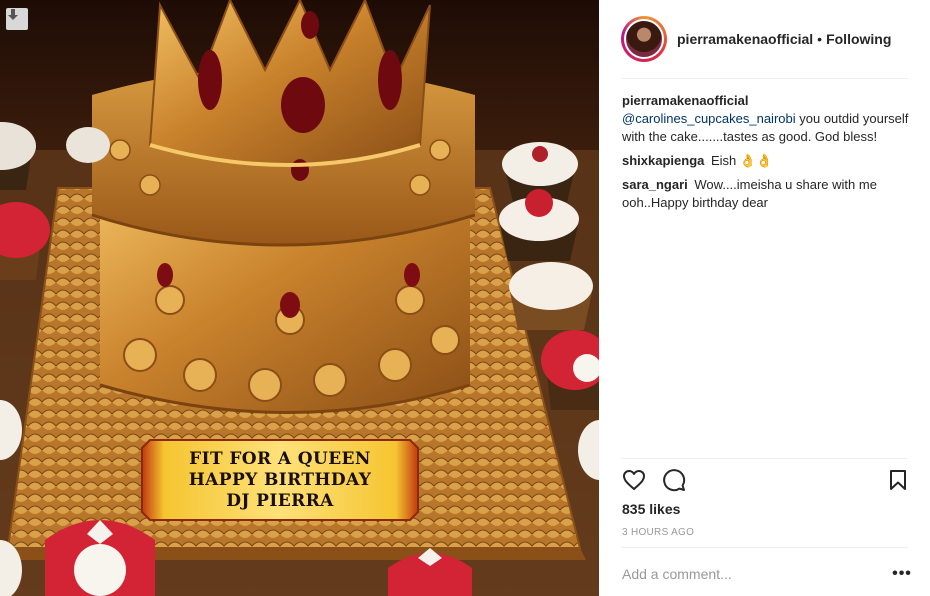 This screenshot has width=930, height=596. I want to click on comment-text: Eish 👌👌, so click(742, 160).